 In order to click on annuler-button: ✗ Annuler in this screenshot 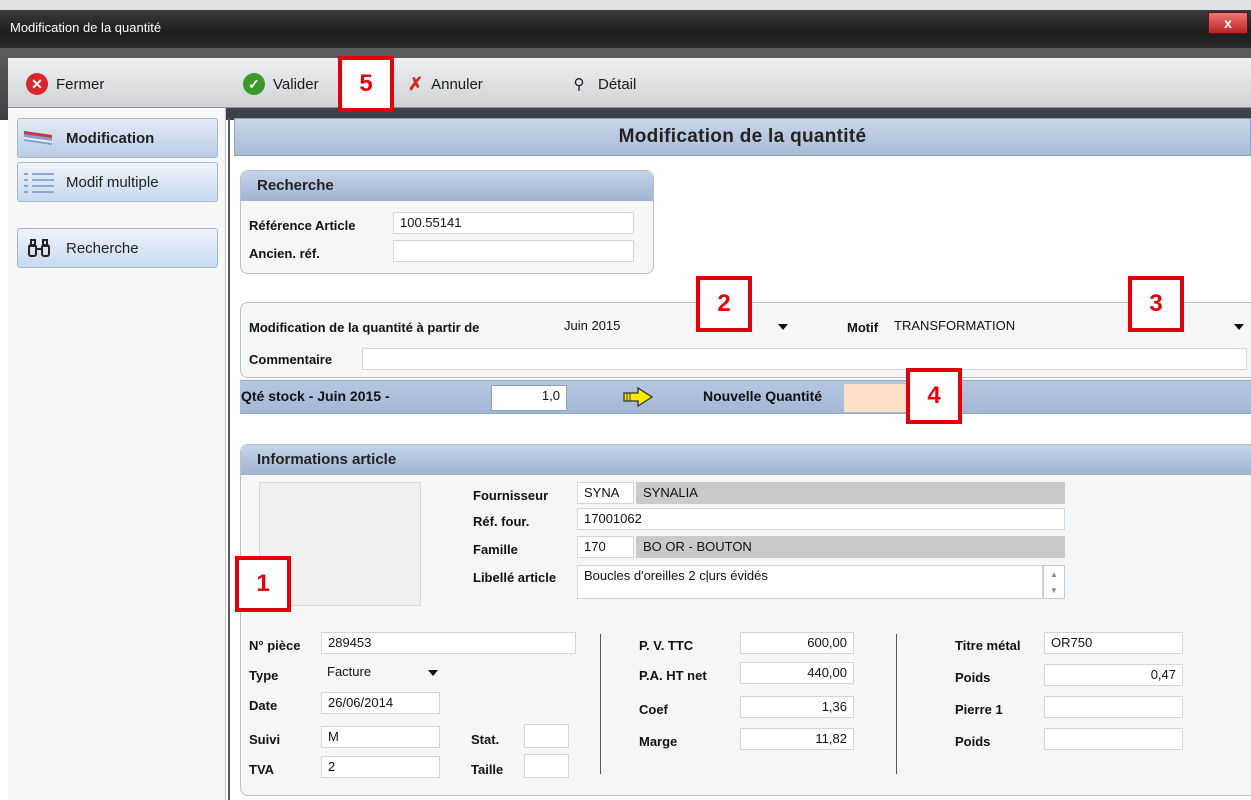, I will do `click(445, 84)`.